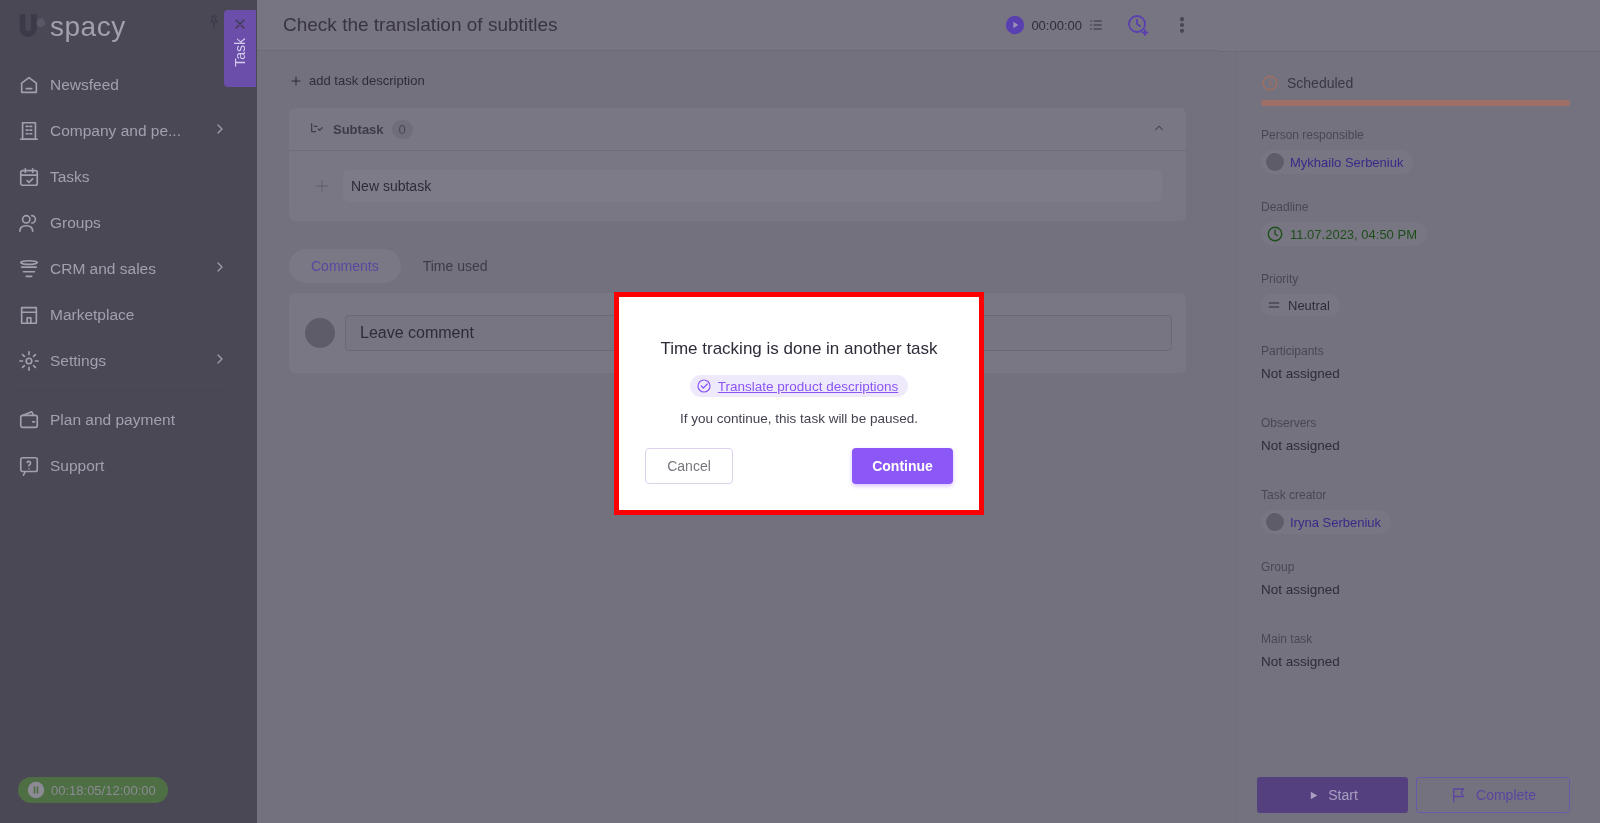 The width and height of the screenshot is (1600, 823). I want to click on dialog-message: If you continue, this task will be paused., so click(799, 418).